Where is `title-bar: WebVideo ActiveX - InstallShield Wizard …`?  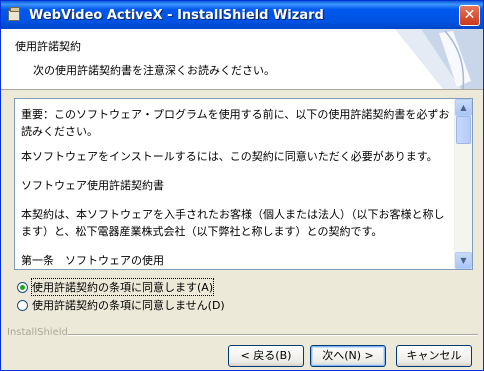 title-bar: WebVideo ActiveX - InstallShield Wizard … is located at coordinates (242, 15).